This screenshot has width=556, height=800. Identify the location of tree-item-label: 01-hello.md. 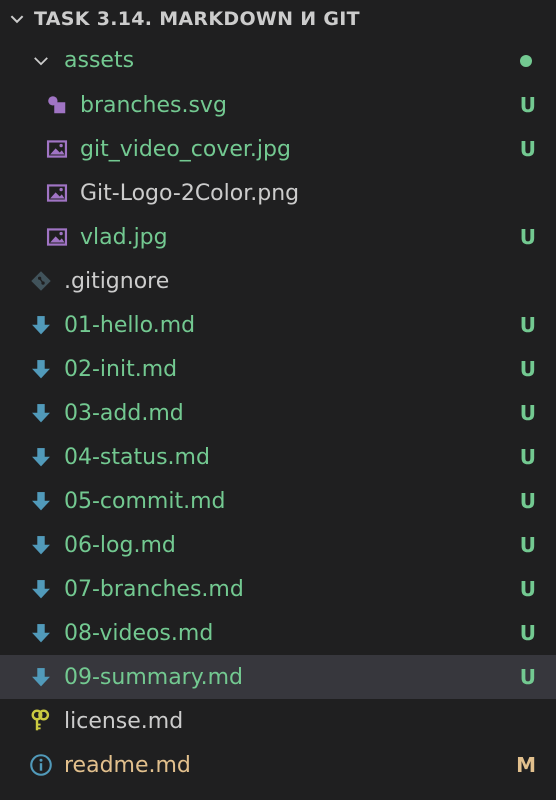
(130, 325).